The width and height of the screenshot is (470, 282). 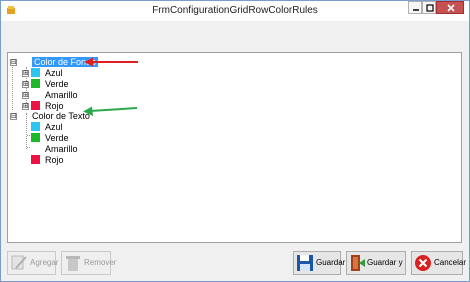 I want to click on add-button: Agregar, so click(x=33, y=263).